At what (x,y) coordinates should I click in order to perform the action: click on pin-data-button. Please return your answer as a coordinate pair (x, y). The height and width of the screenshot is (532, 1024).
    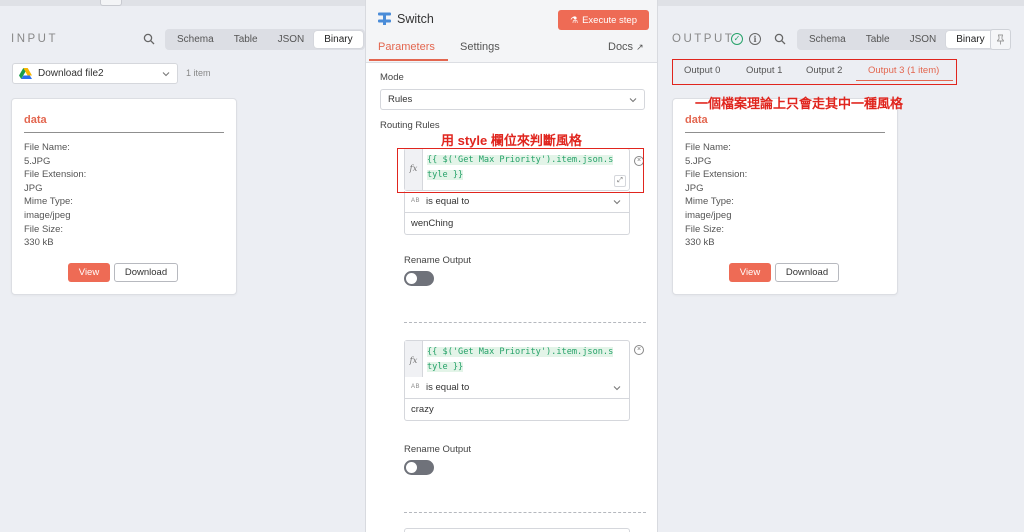
    Looking at the image, I should click on (1000, 39).